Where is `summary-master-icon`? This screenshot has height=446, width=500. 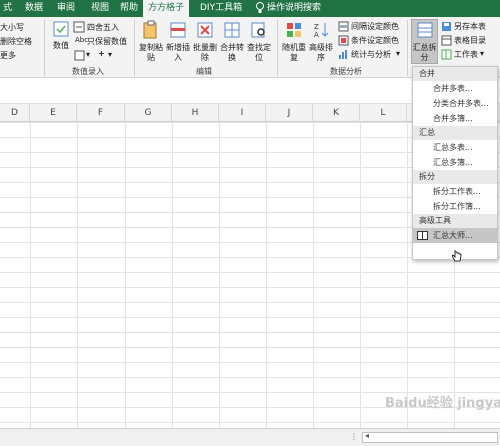 summary-master-icon is located at coordinates (422, 235).